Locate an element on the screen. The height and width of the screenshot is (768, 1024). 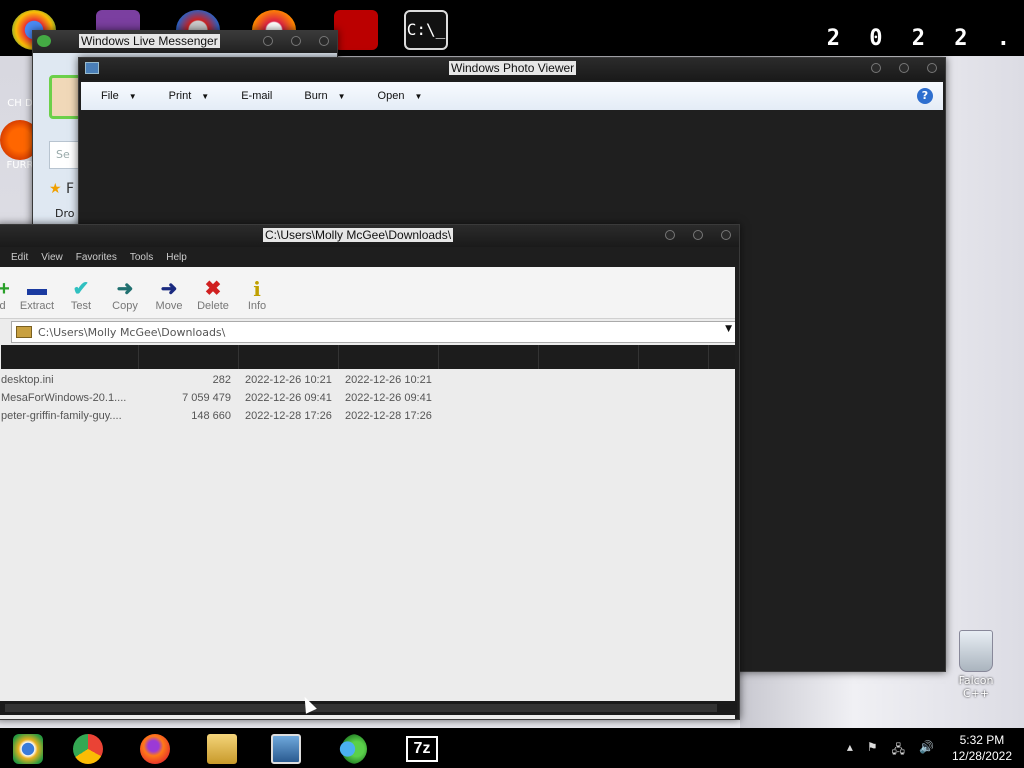
add-button: + ld is located at coordinates (5, 295).